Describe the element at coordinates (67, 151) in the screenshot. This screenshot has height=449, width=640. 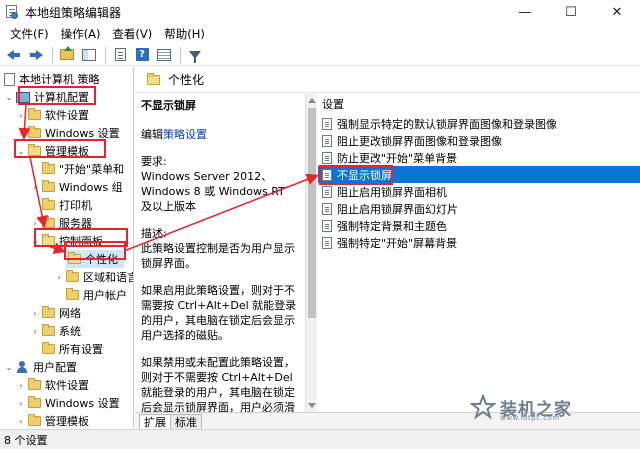
I see `tree-item-label: 管理模板` at that location.